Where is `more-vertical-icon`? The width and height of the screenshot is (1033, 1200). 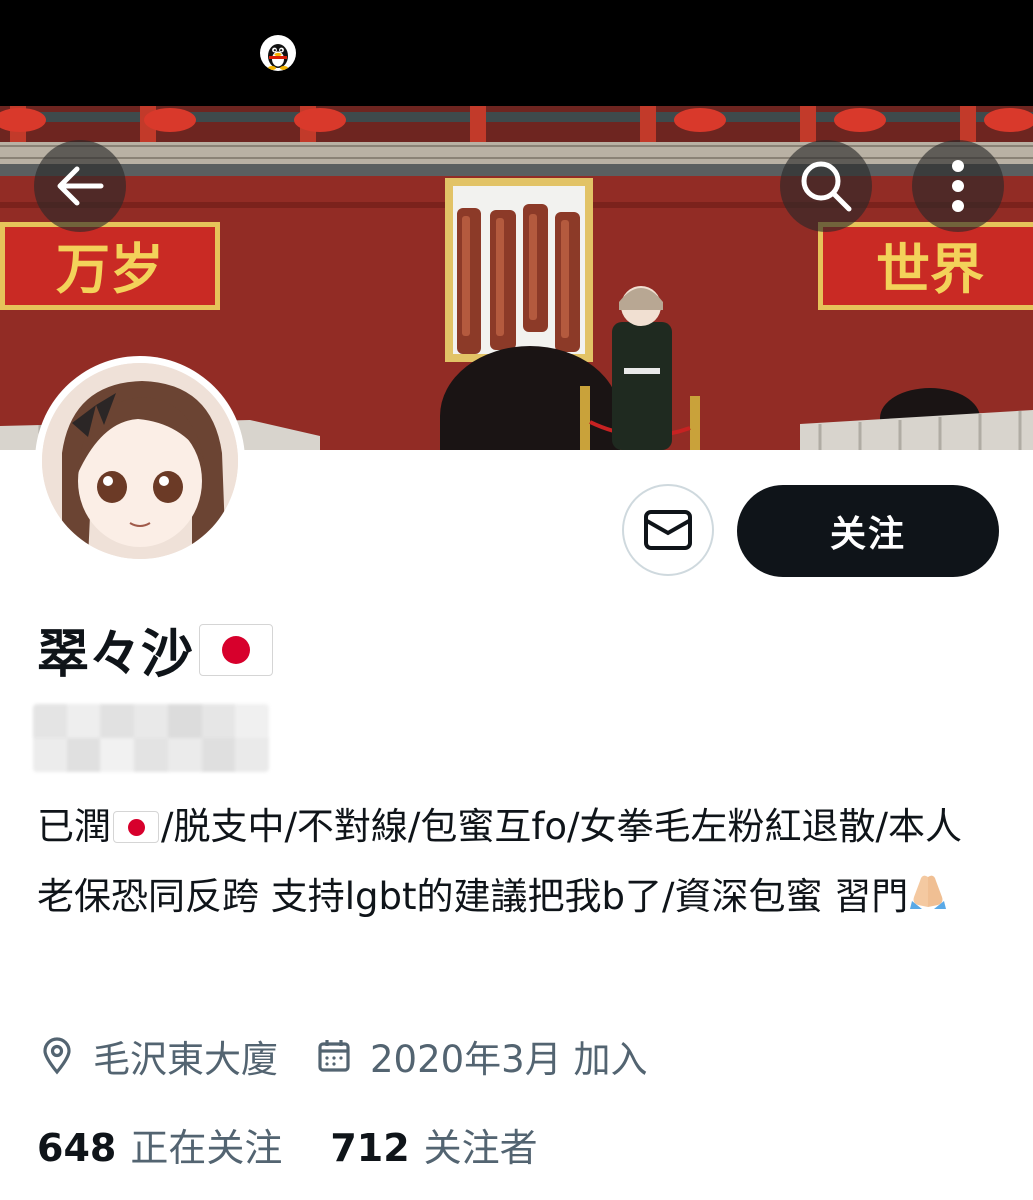
more-vertical-icon is located at coordinates (958, 186).